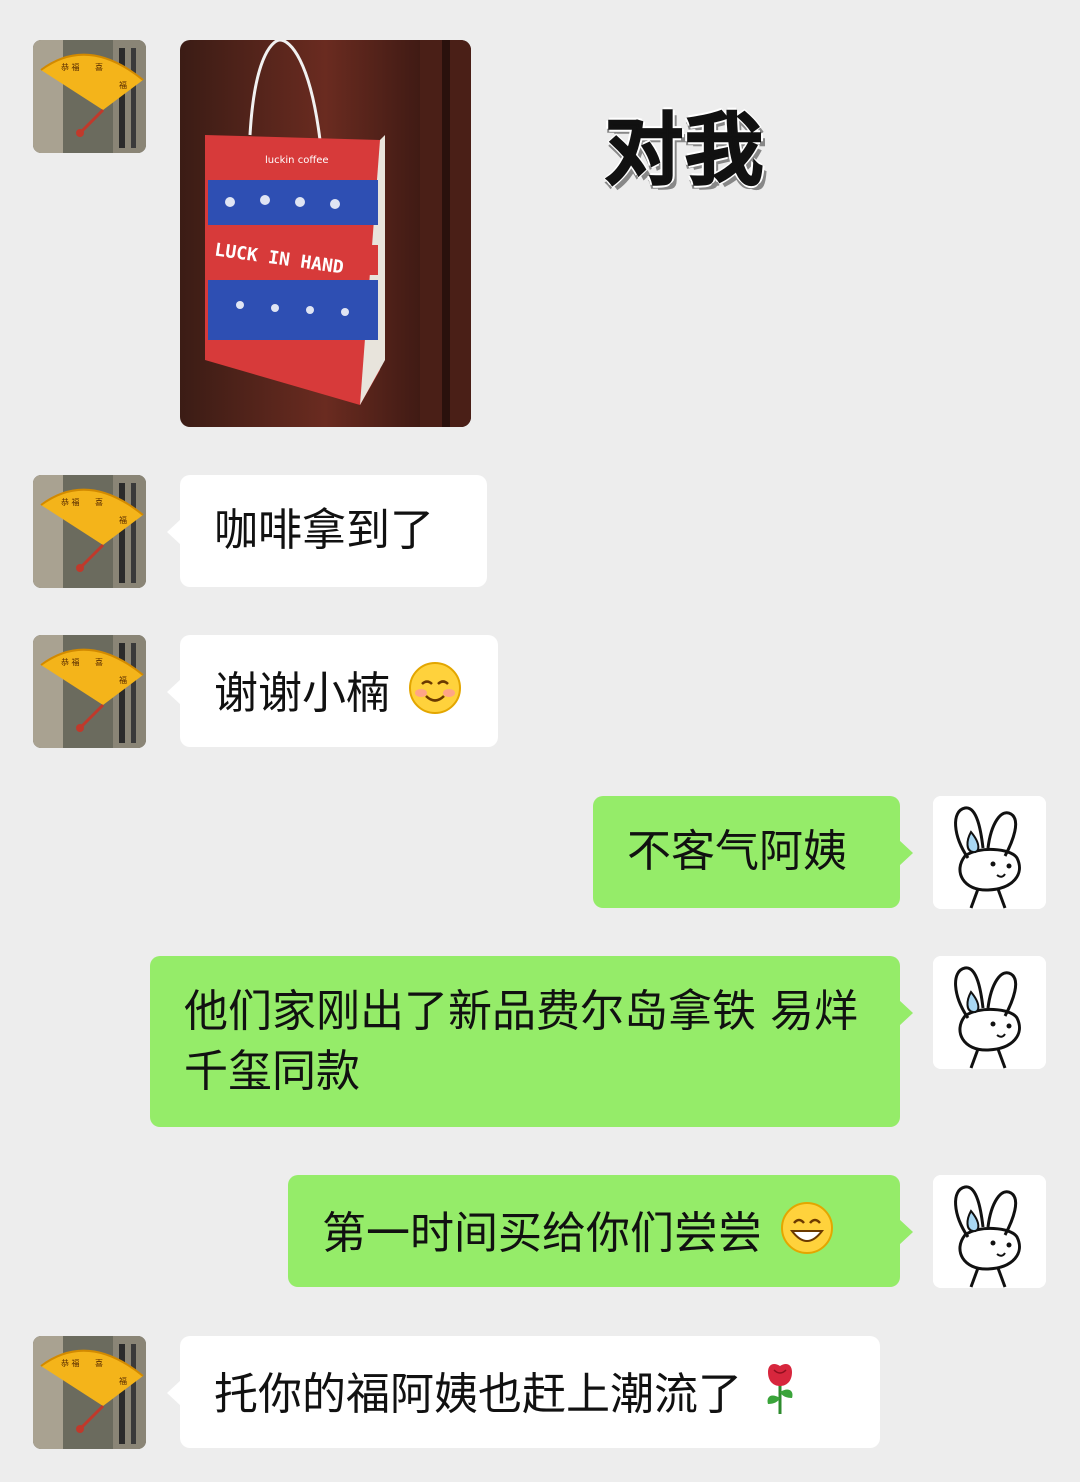  What do you see at coordinates (324, 530) in the screenshot?
I see `message-text: 咖啡拿到了` at bounding box center [324, 530].